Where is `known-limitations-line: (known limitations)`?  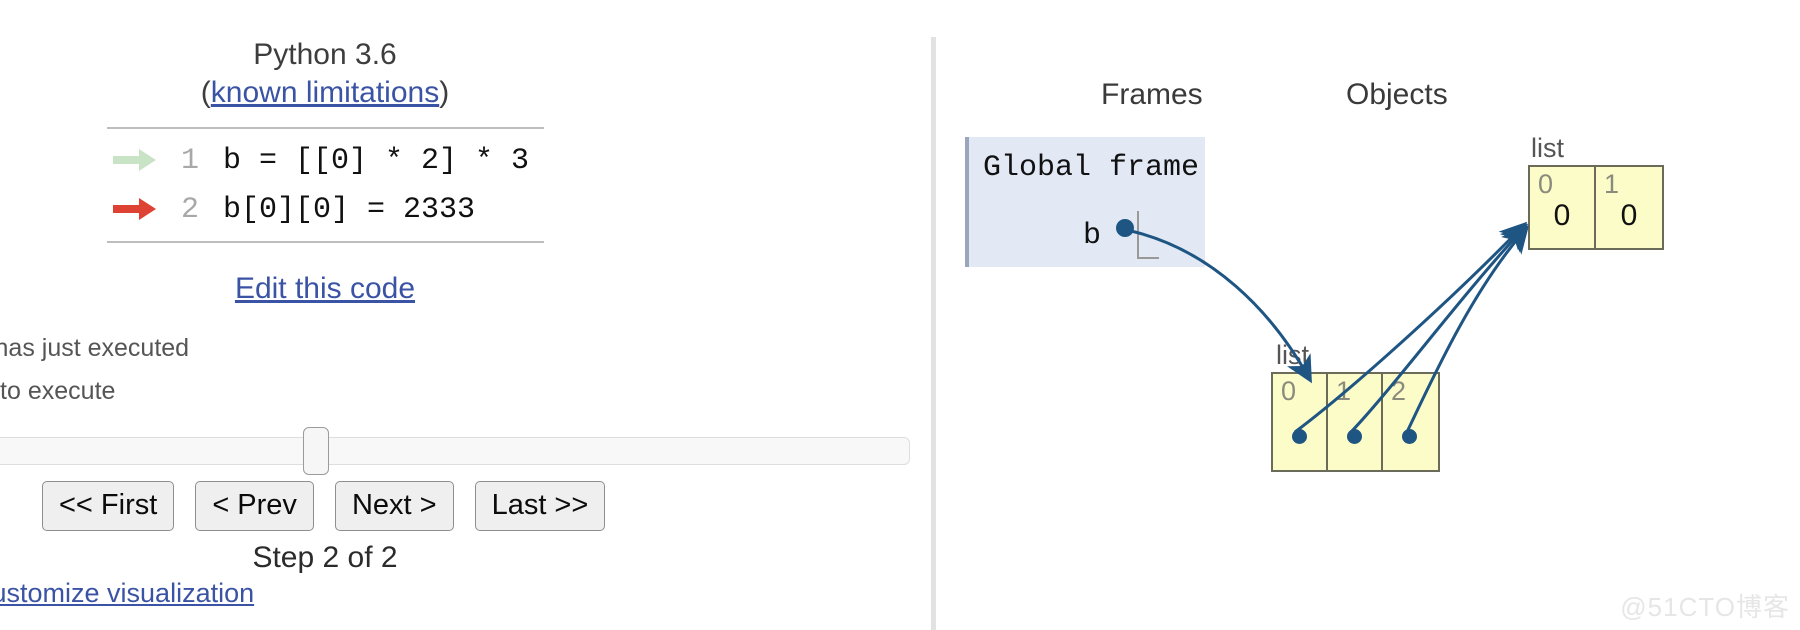
known-limitations-line: (known limitations) is located at coordinates (325, 93).